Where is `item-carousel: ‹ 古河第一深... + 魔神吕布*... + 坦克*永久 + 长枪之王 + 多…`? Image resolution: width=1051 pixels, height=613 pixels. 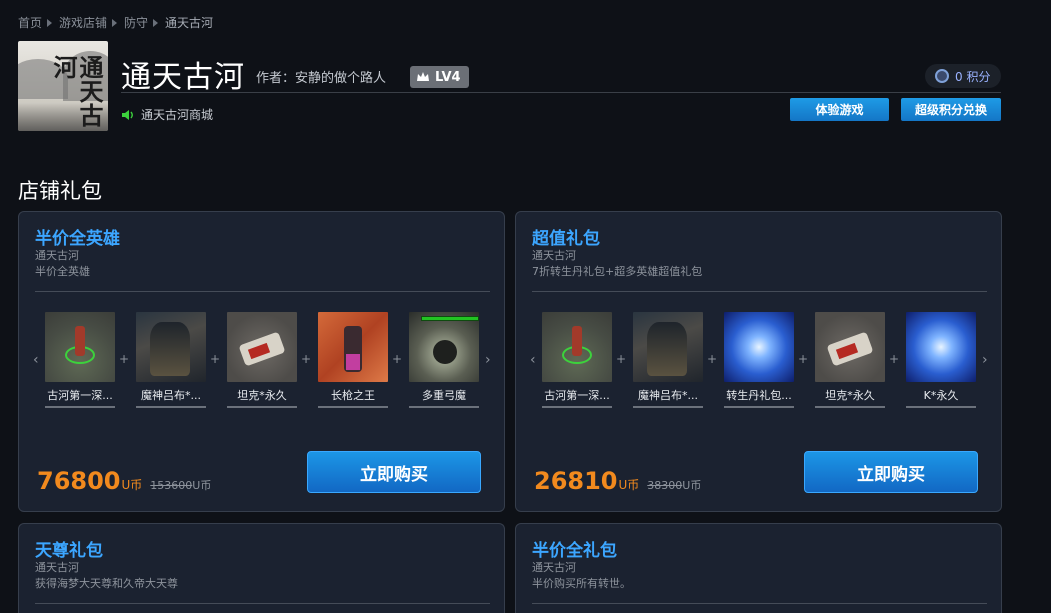 item-carousel: ‹ 古河第一深... + 魔神吕布*... + 坦克*永久 + 长枪之王 + 多… is located at coordinates (268, 362).